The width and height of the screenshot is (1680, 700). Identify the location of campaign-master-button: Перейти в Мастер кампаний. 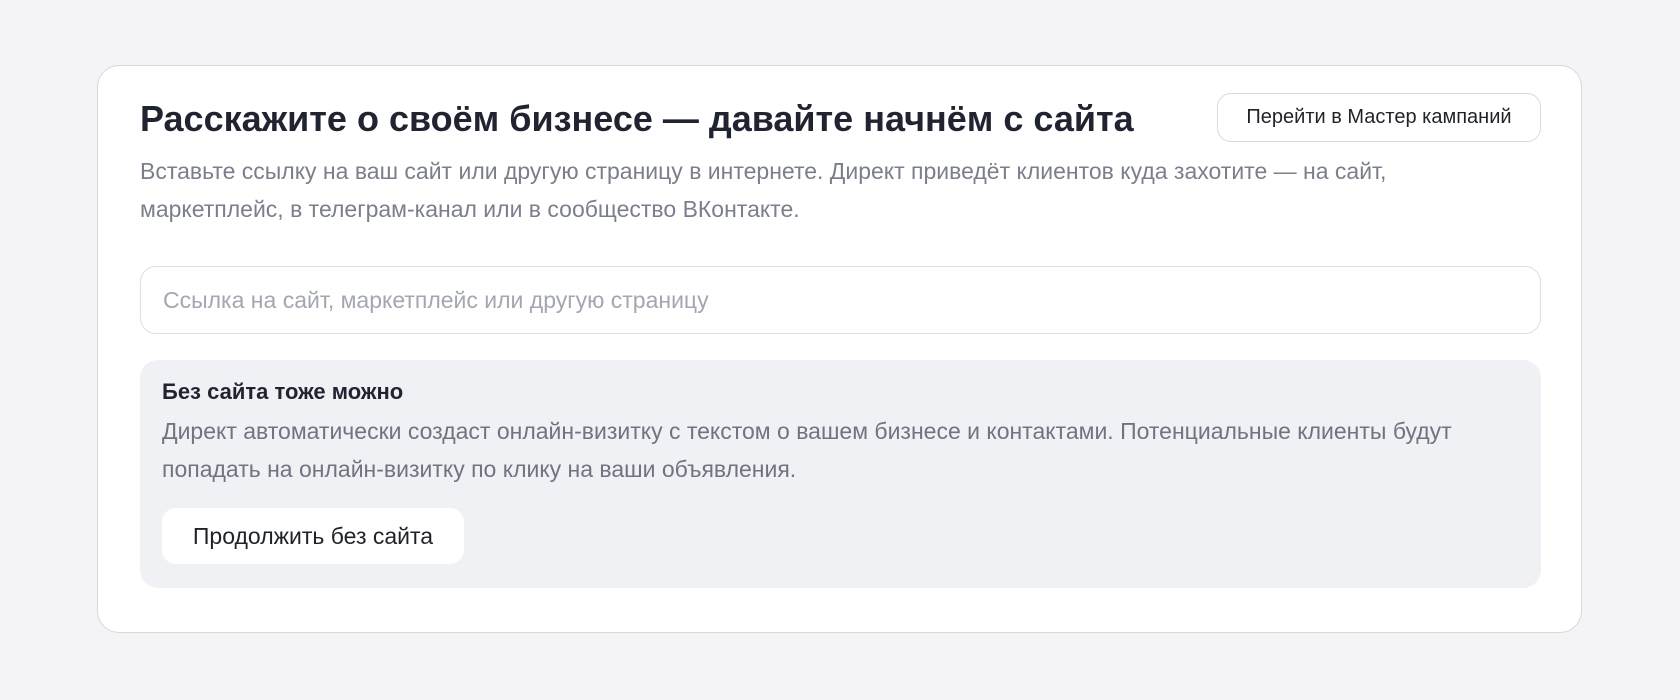
(1379, 117).